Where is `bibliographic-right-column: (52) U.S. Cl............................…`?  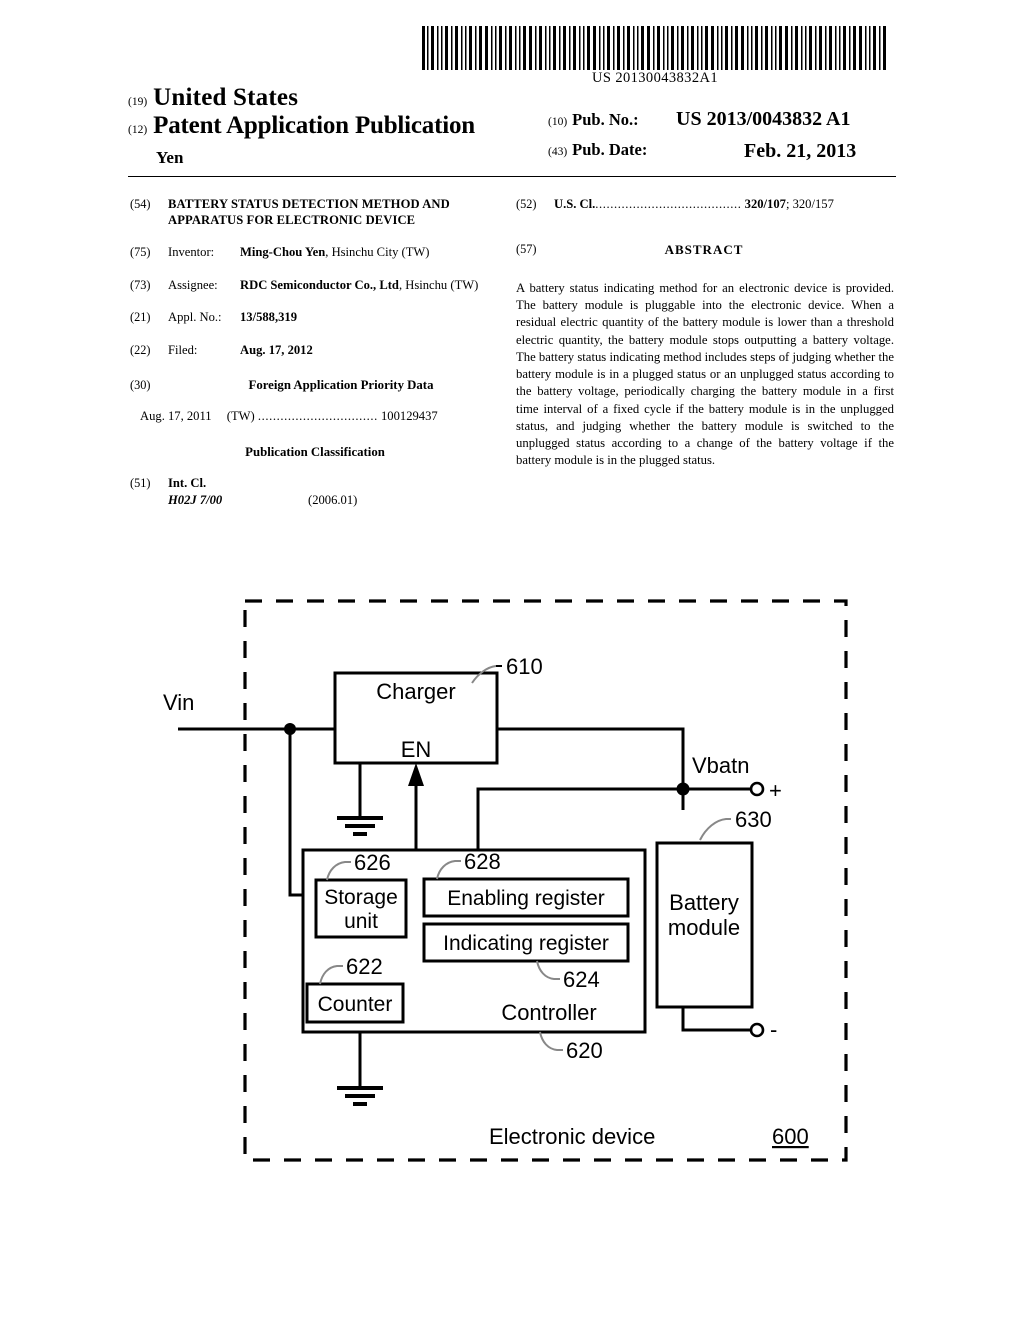
bibliographic-right-column: (52) U.S. Cl............................… is located at coordinates (705, 333).